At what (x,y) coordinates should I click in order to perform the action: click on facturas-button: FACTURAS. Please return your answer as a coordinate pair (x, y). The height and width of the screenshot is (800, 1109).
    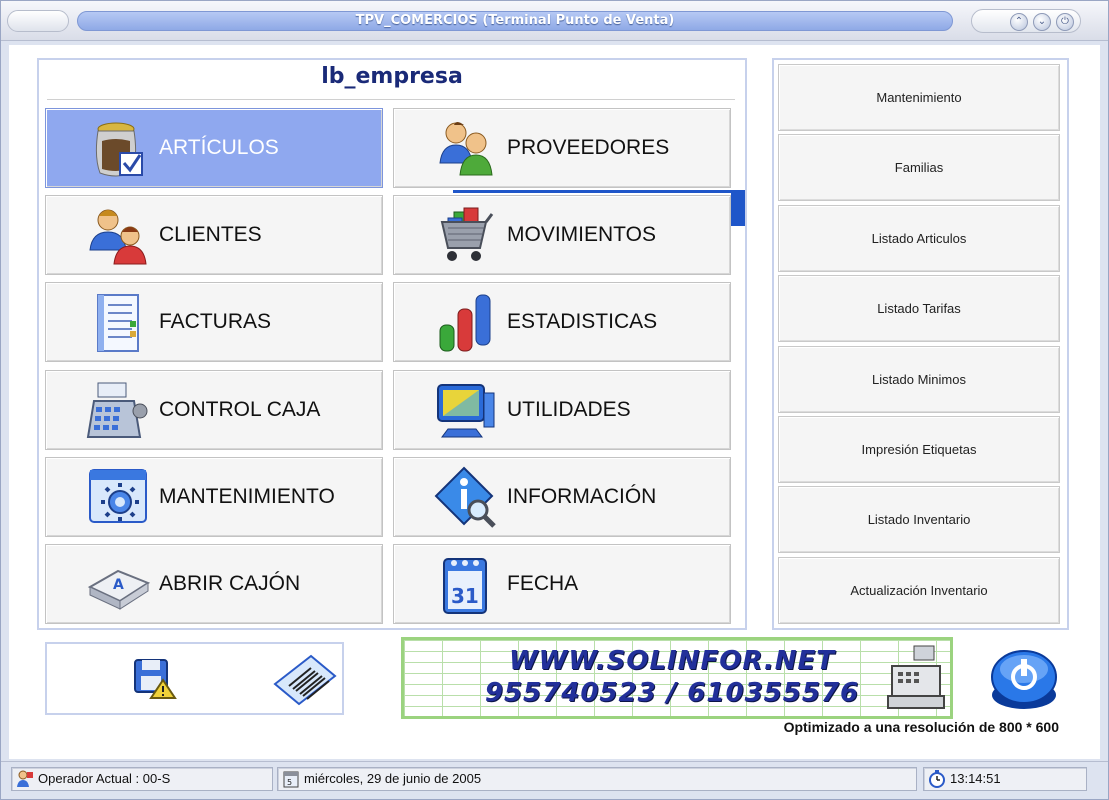
    Looking at the image, I should click on (214, 322).